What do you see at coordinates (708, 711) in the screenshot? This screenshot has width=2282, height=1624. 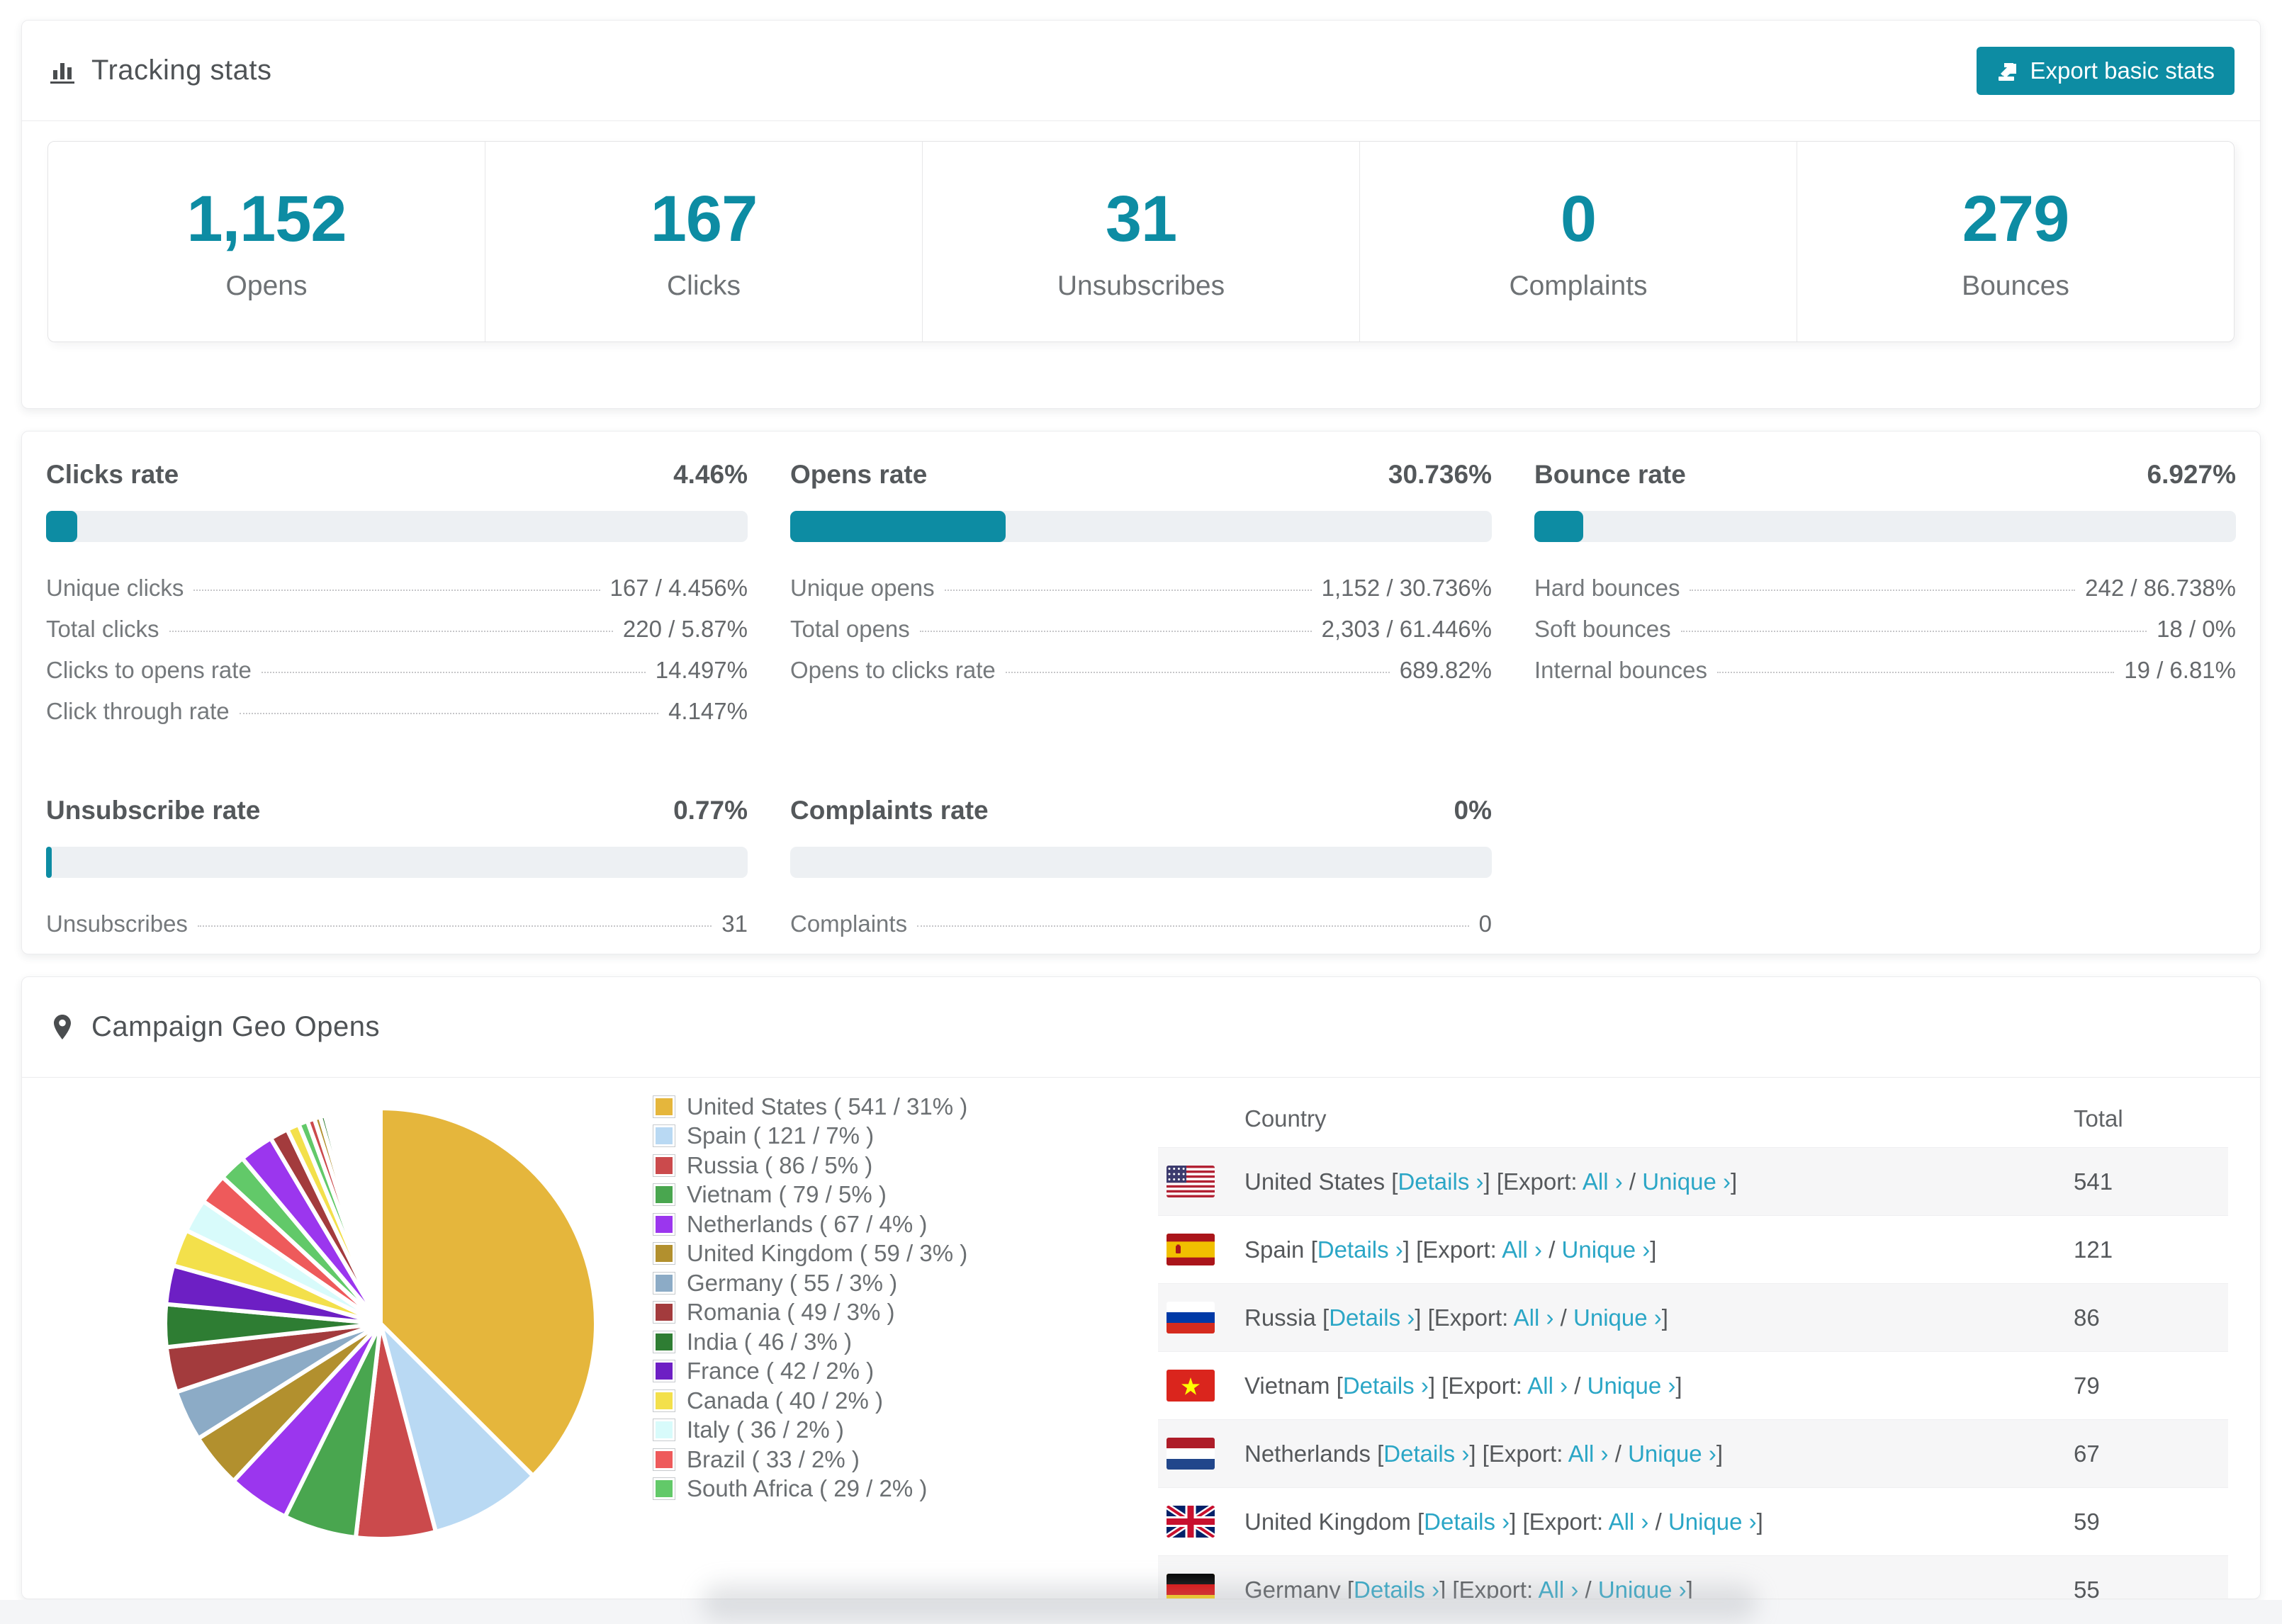 I see `rate-row-value: 4.147%` at bounding box center [708, 711].